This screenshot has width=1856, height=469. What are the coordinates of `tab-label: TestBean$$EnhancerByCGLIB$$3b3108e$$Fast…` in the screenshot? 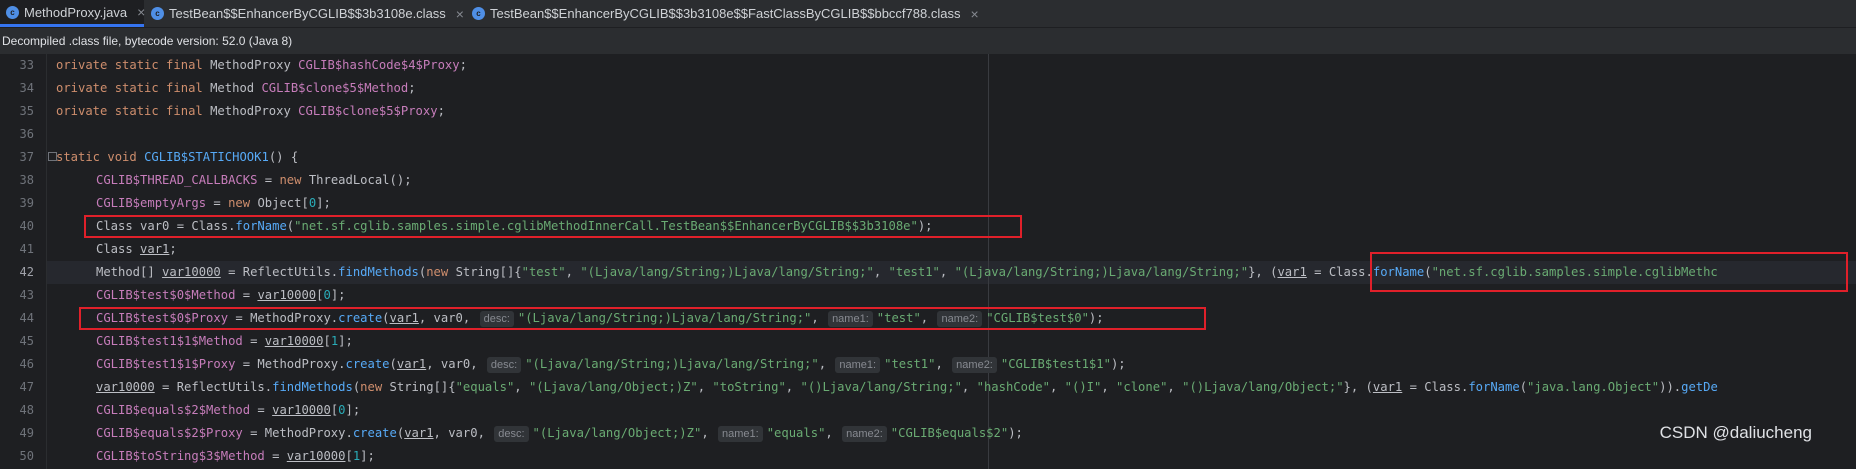 It's located at (725, 13).